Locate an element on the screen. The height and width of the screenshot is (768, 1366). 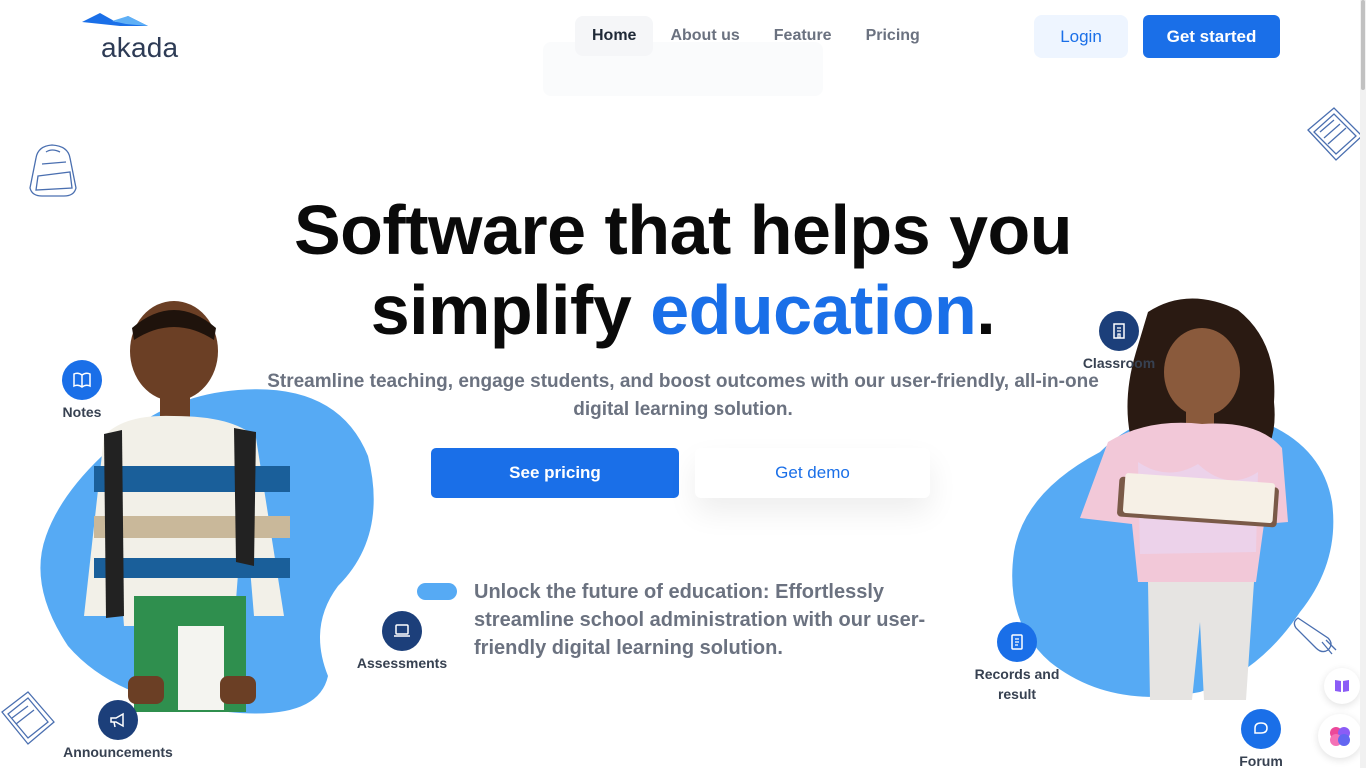
see-pricing-button: See pricing is located at coordinates (555, 473).